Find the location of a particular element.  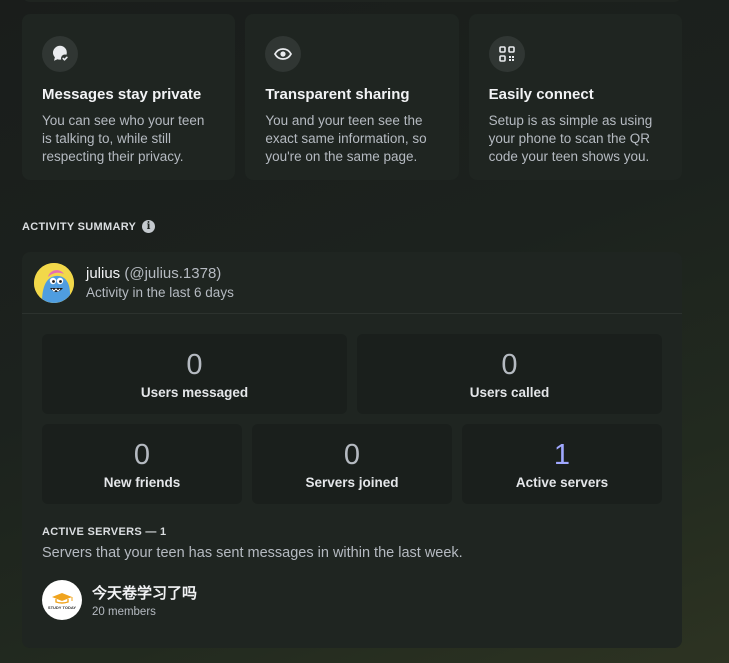

stat-label: Active servers is located at coordinates (562, 482).